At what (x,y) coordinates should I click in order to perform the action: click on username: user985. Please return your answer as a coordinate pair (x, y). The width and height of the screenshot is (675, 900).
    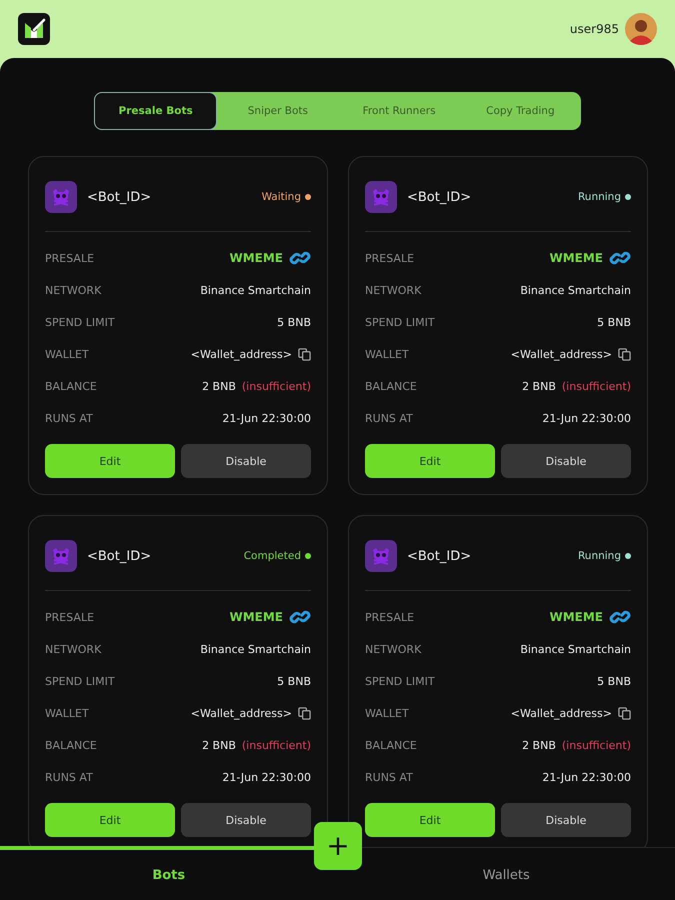
    Looking at the image, I should click on (594, 29).